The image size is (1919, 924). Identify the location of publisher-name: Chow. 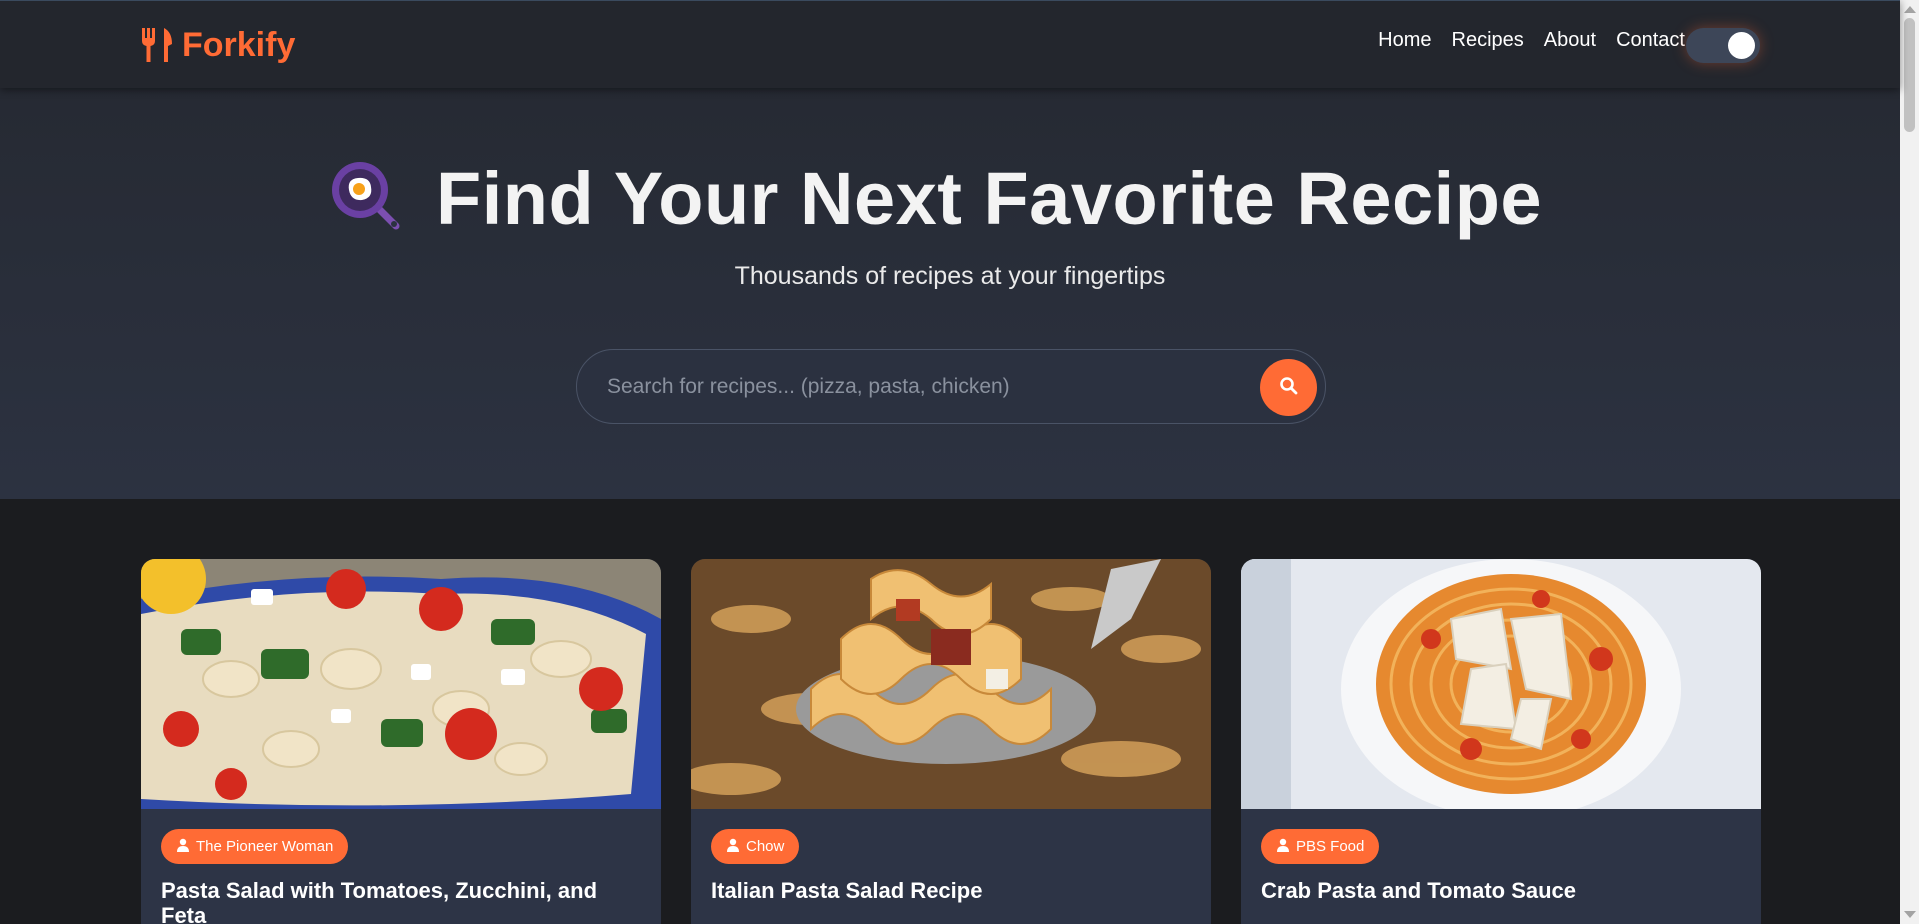
(765, 846).